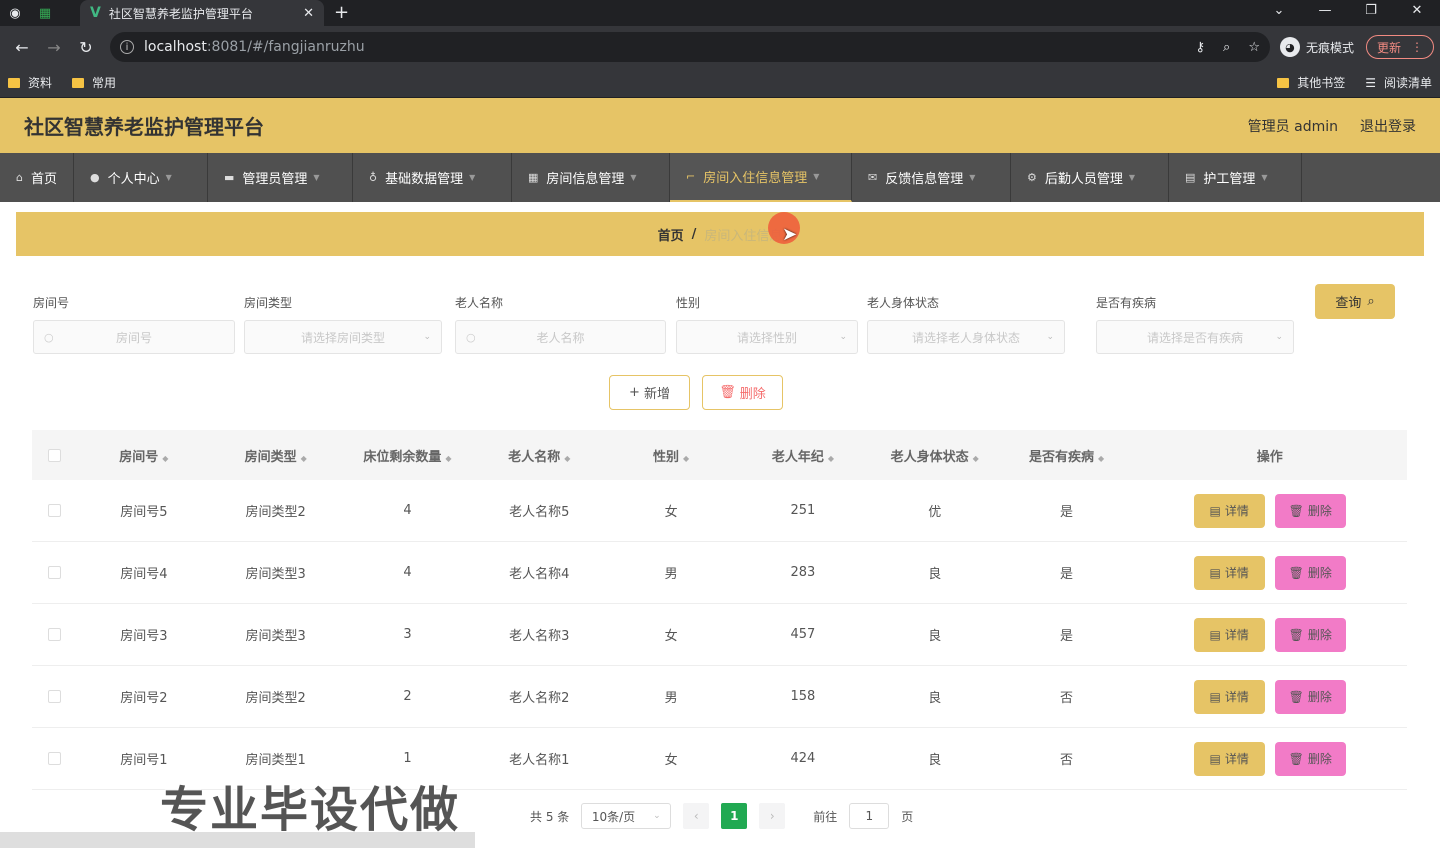 Image resolution: width=1440 pixels, height=848 pixels. Describe the element at coordinates (341, 12) in the screenshot. I see `new-tab-icon: +` at that location.